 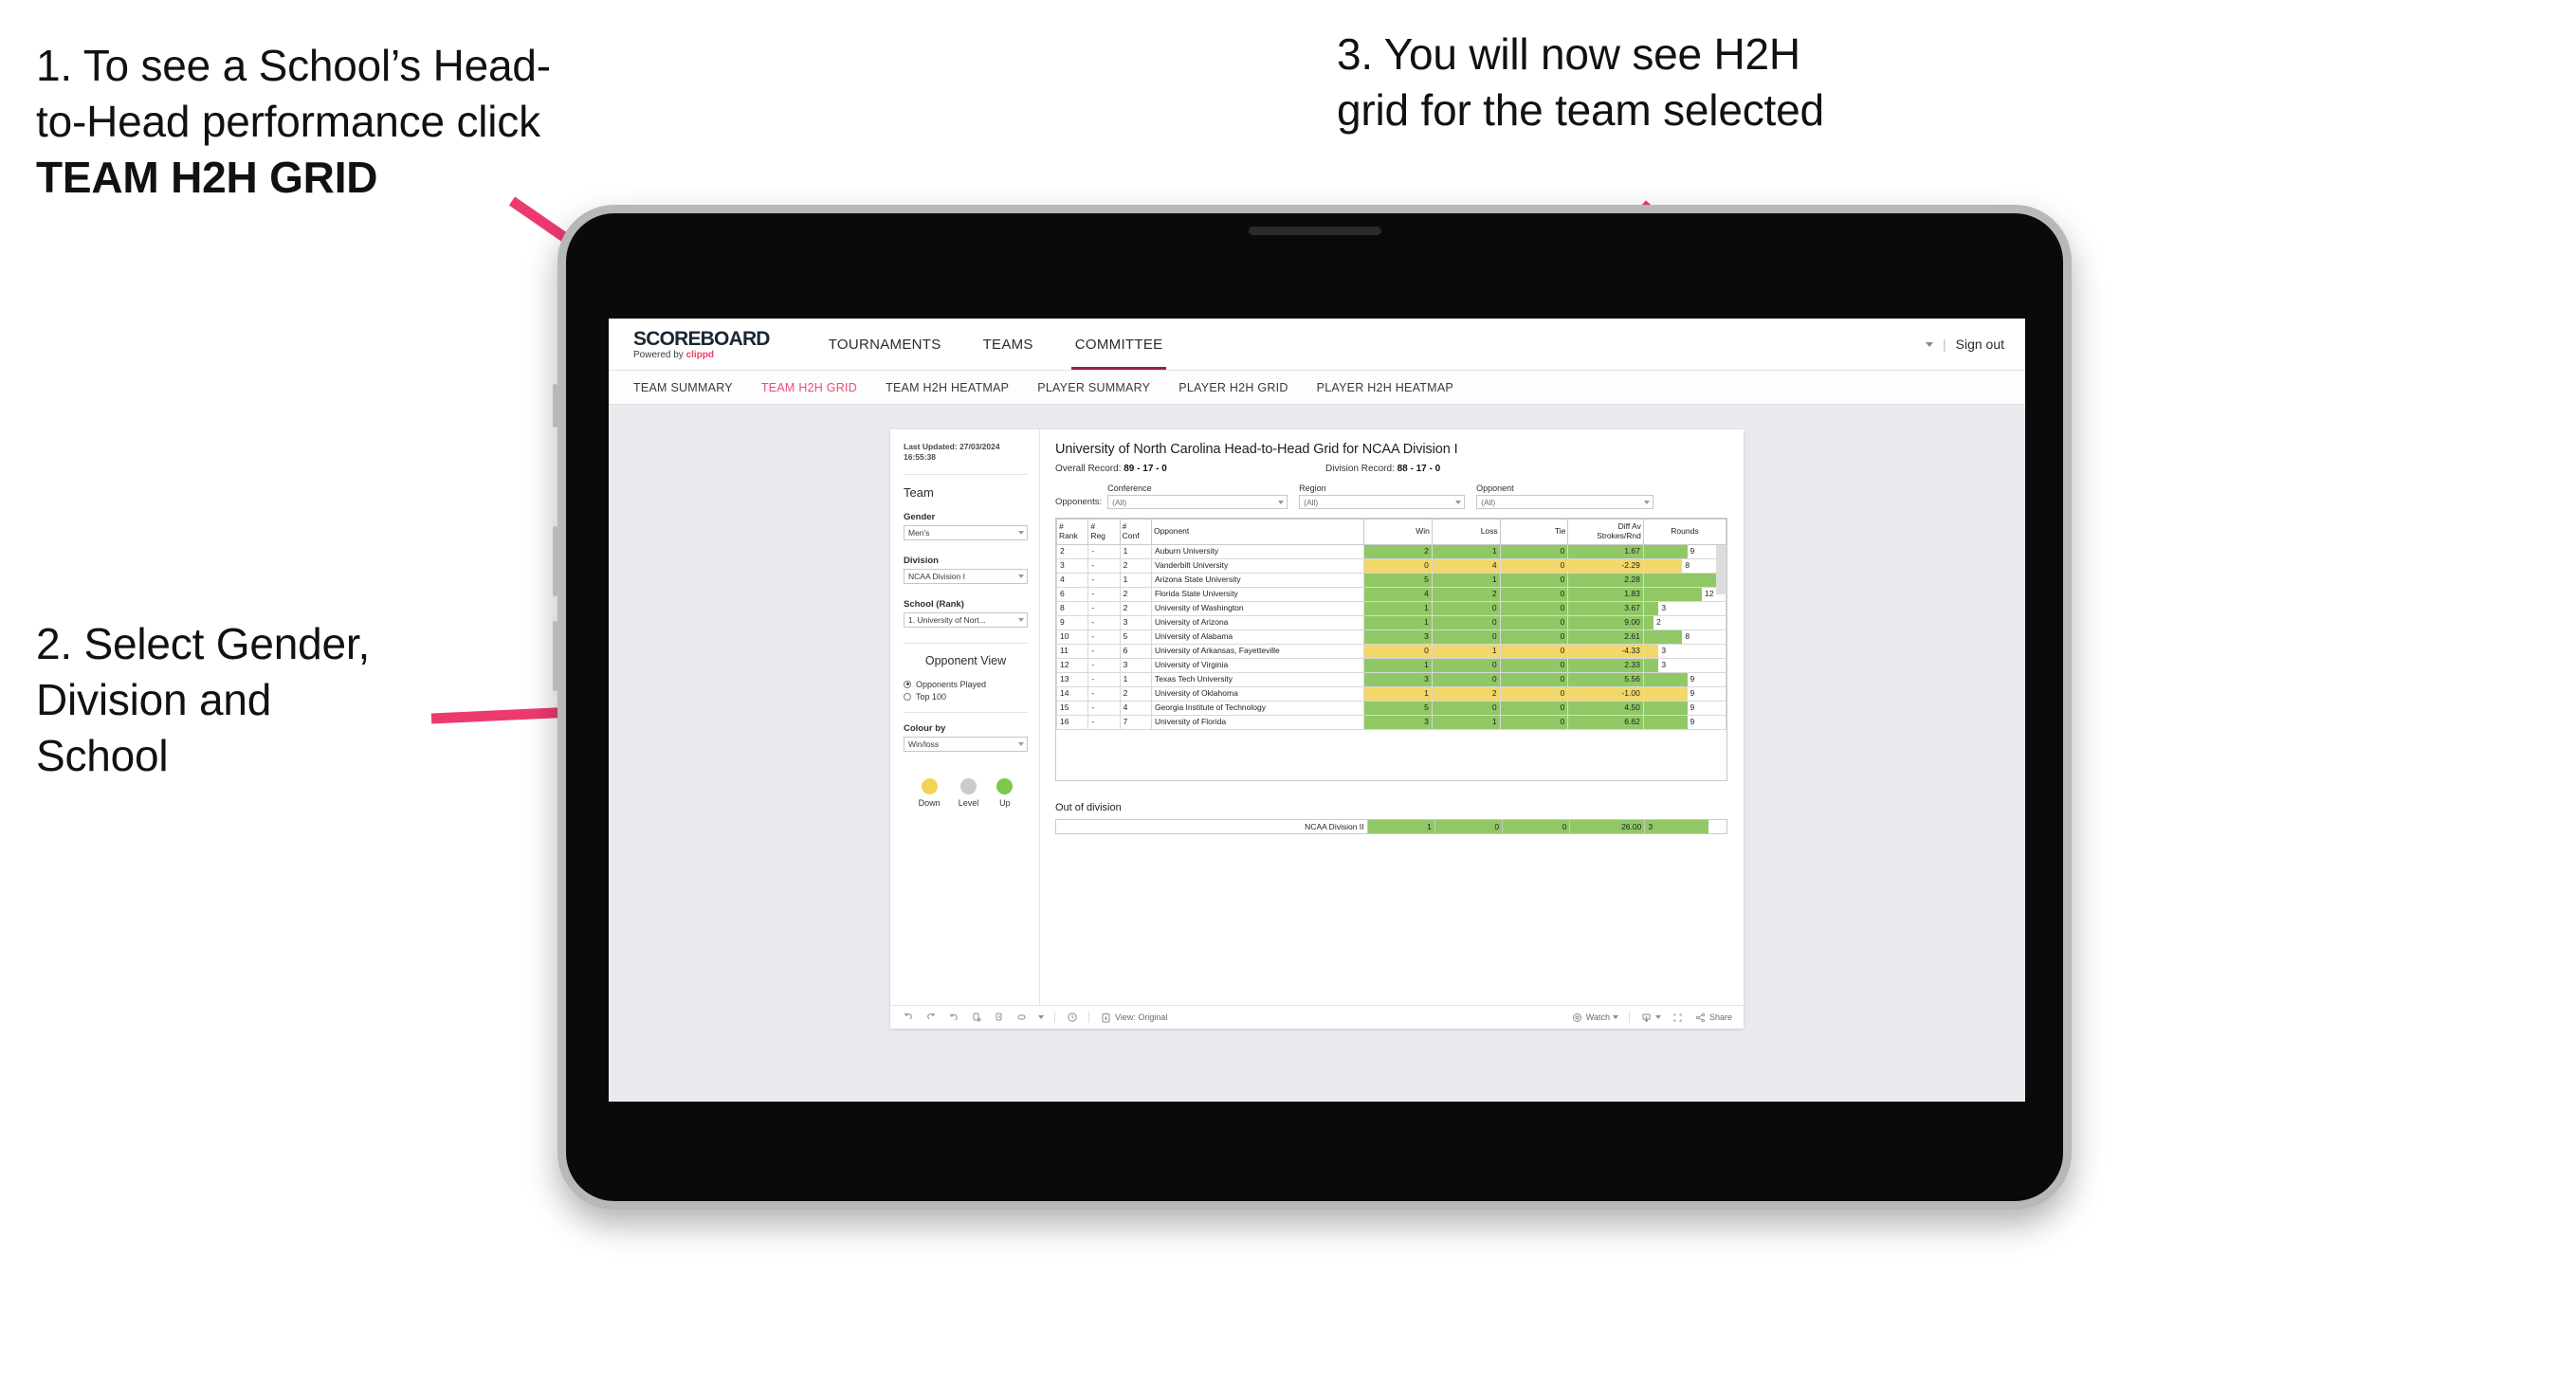 I want to click on opponent-filter-select: (All), so click(x=1565, y=502).